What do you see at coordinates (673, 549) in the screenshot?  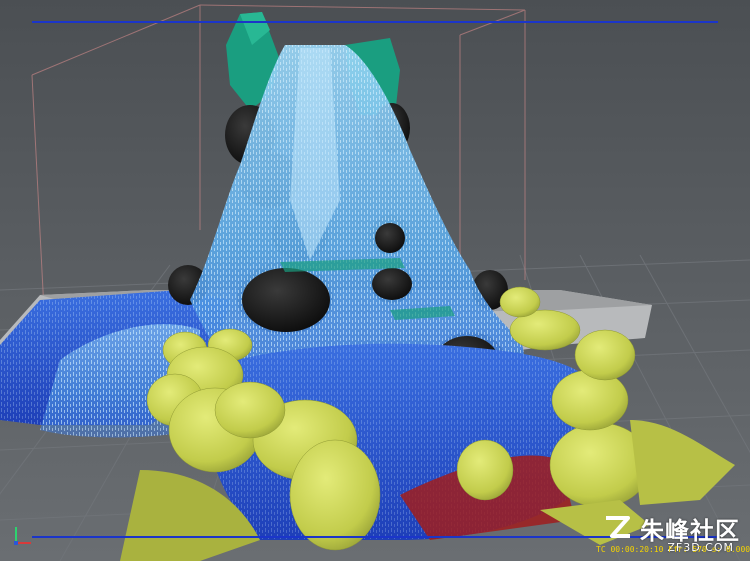 I see `timecode-readout: TC 00:00:20:10 Ffr: 570 s: 0.00000` at bounding box center [673, 549].